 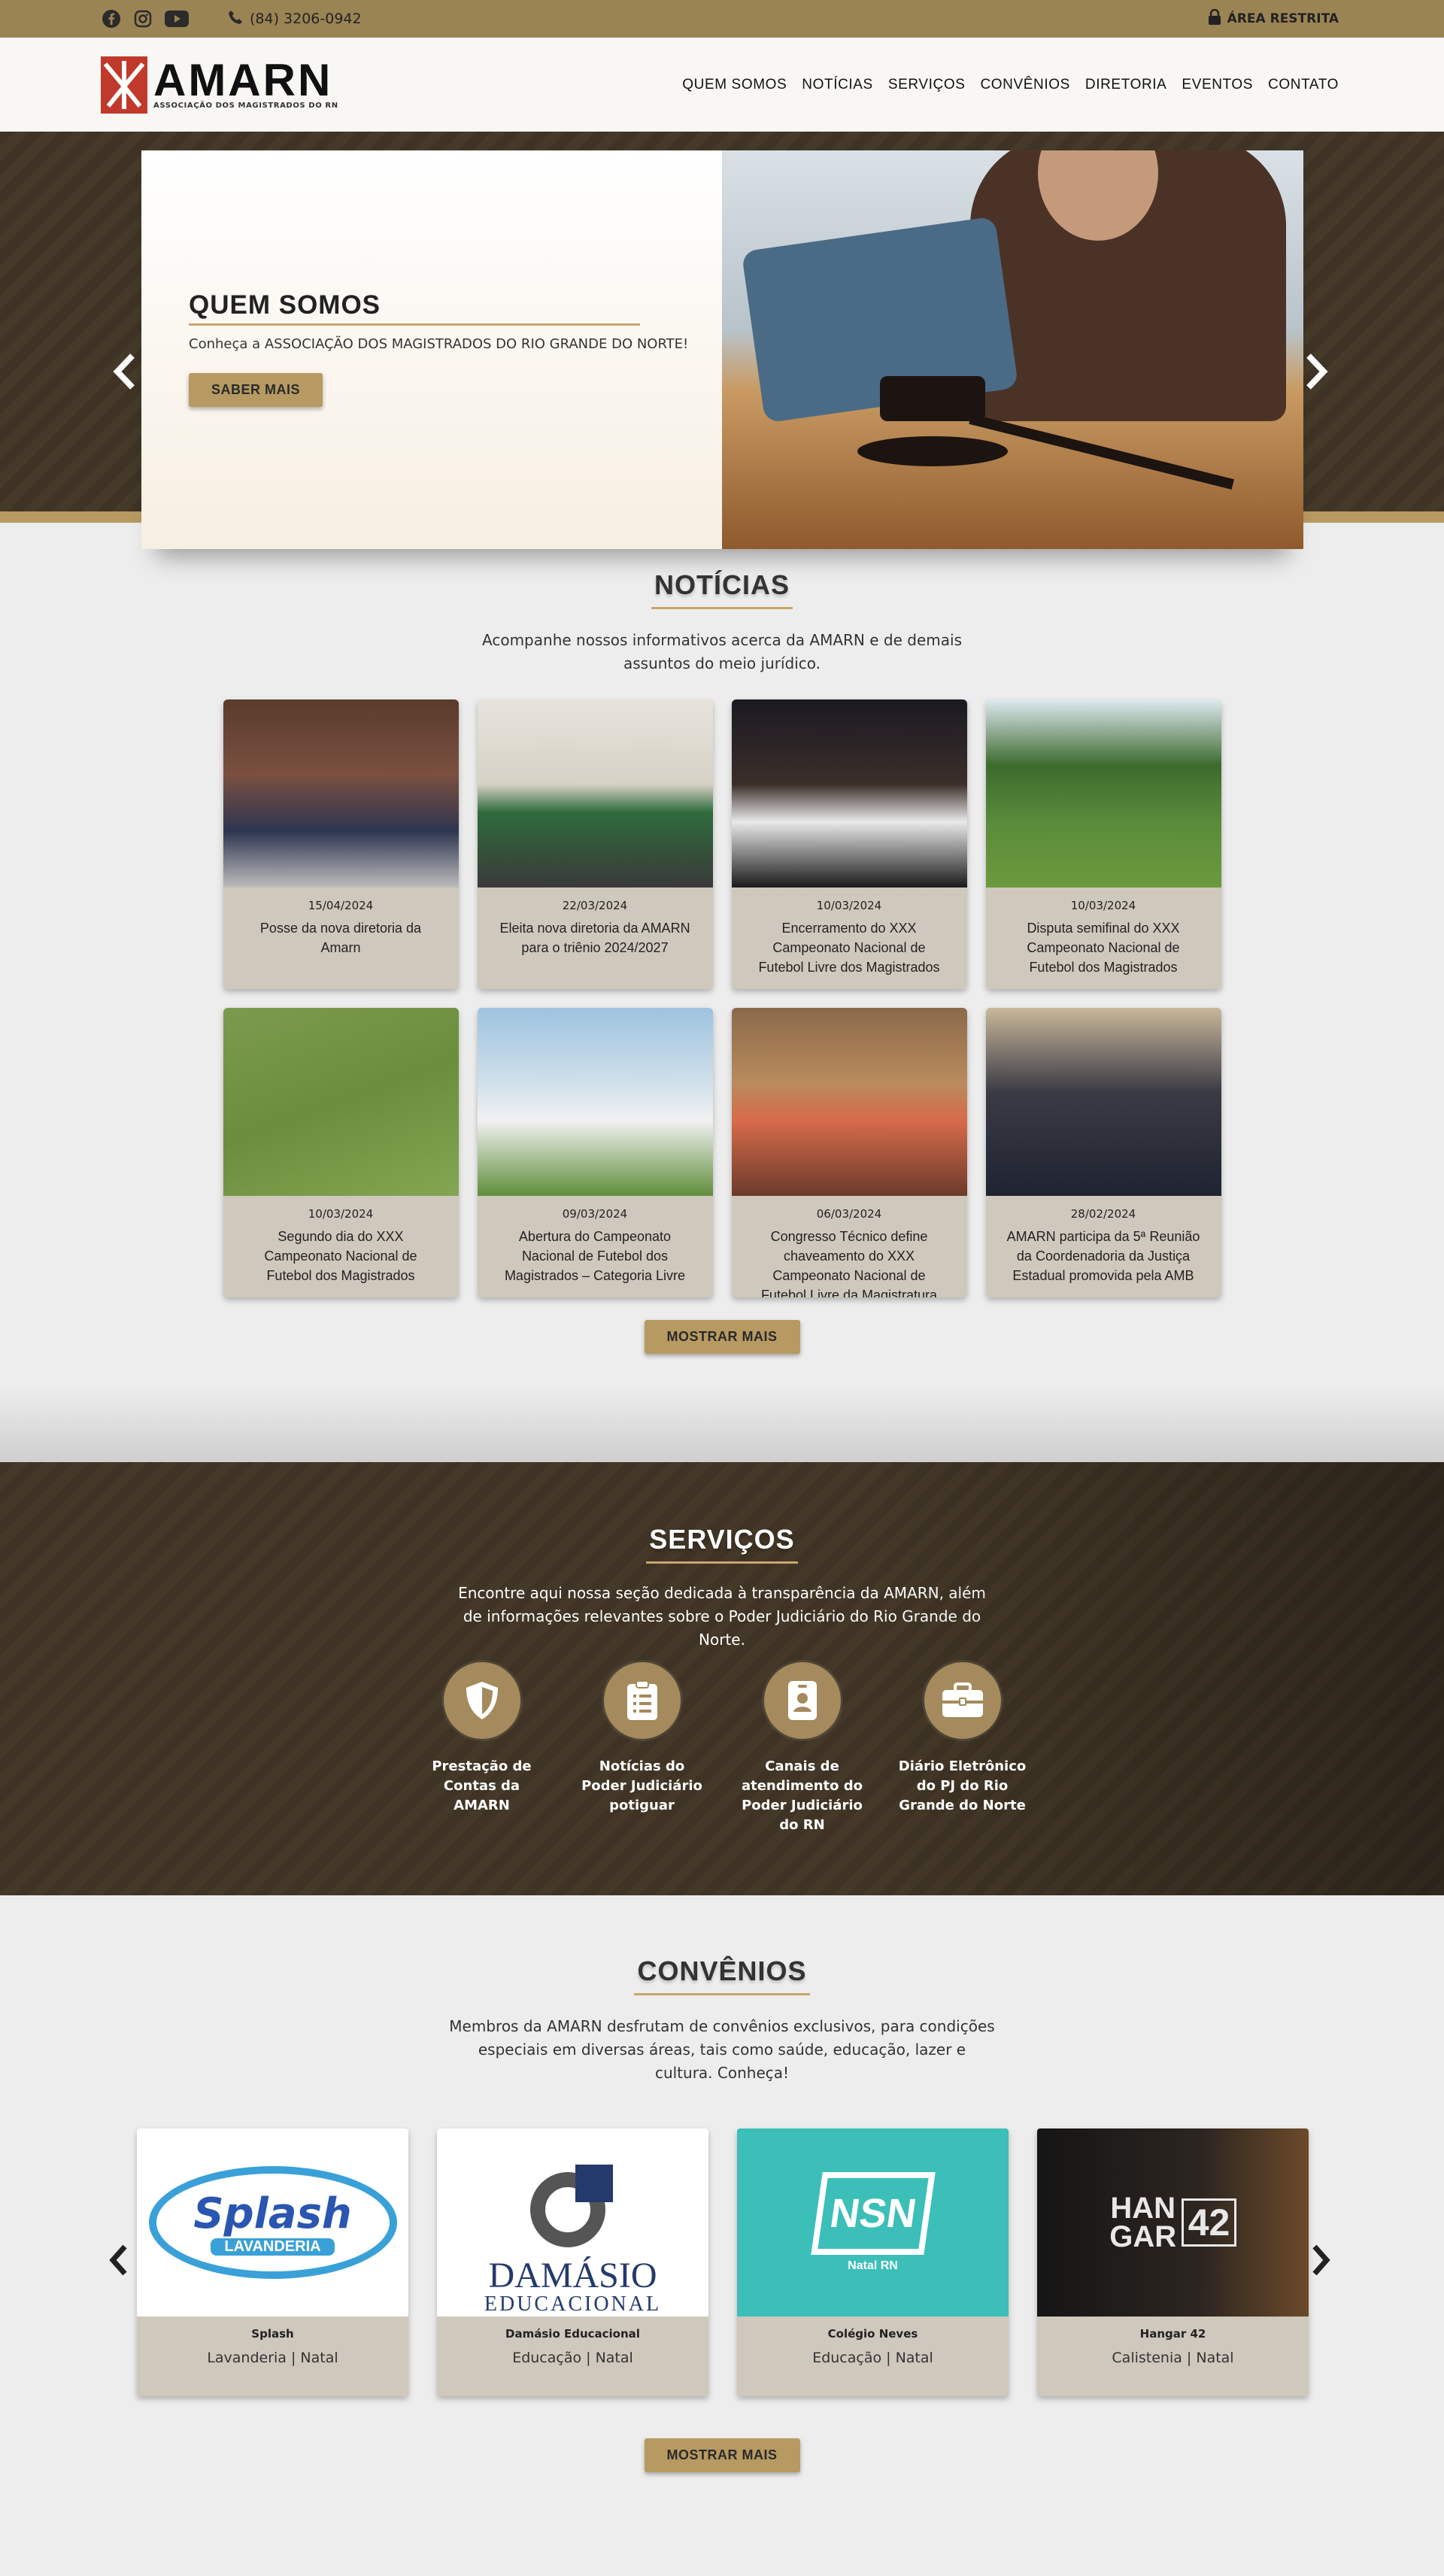 I want to click on news-date: 09/03/2024, so click(x=595, y=1214).